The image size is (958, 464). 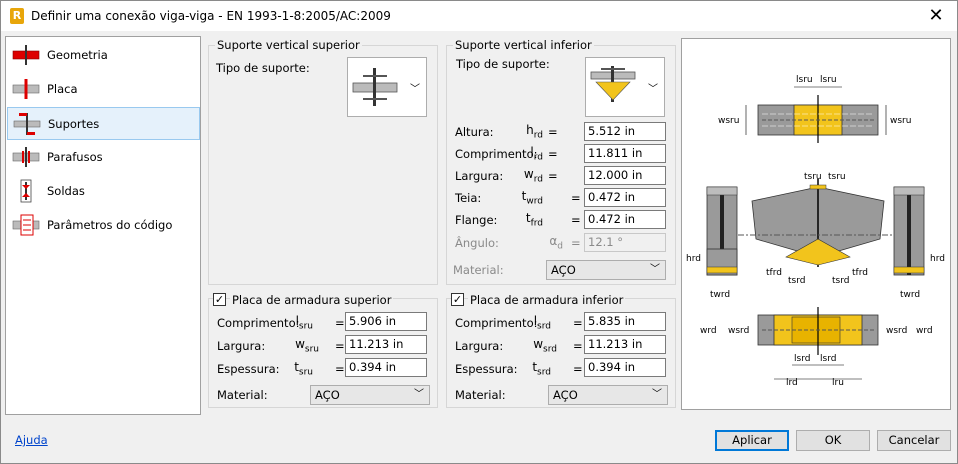 I want to click on lower-support-type-select: ﹀, so click(x=625, y=87).